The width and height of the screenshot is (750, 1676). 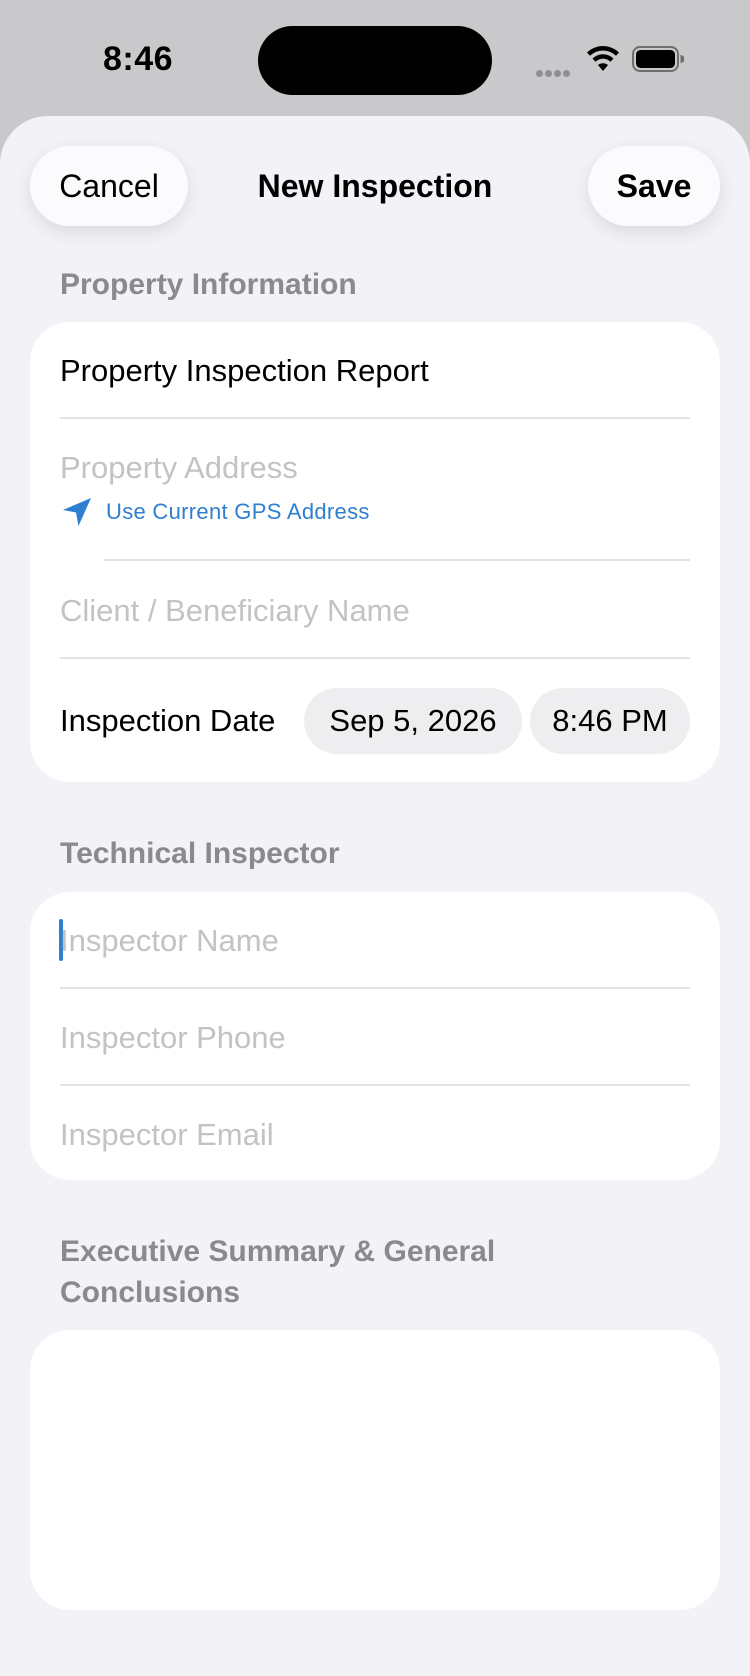 What do you see at coordinates (375, 611) in the screenshot?
I see `client-name-field: Client / Beneficiary Name` at bounding box center [375, 611].